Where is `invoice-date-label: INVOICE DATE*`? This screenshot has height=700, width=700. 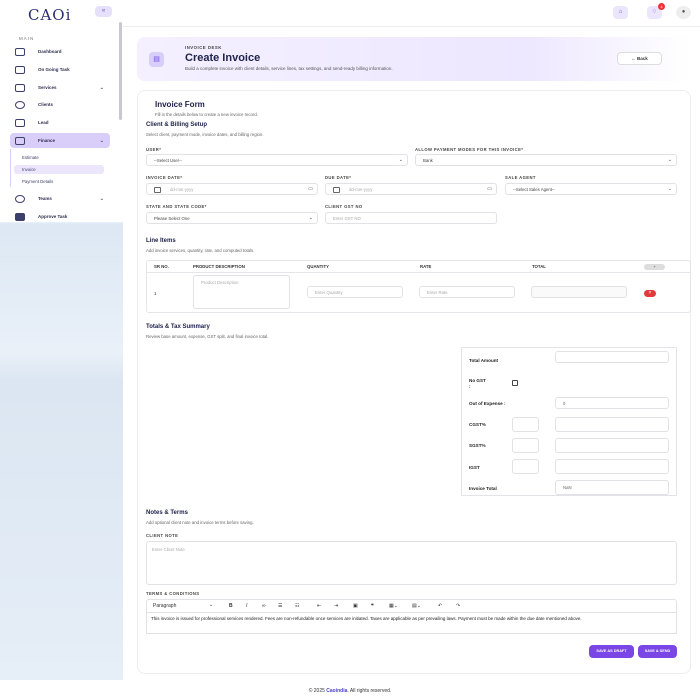 invoice-date-label: INVOICE DATE* is located at coordinates (164, 177).